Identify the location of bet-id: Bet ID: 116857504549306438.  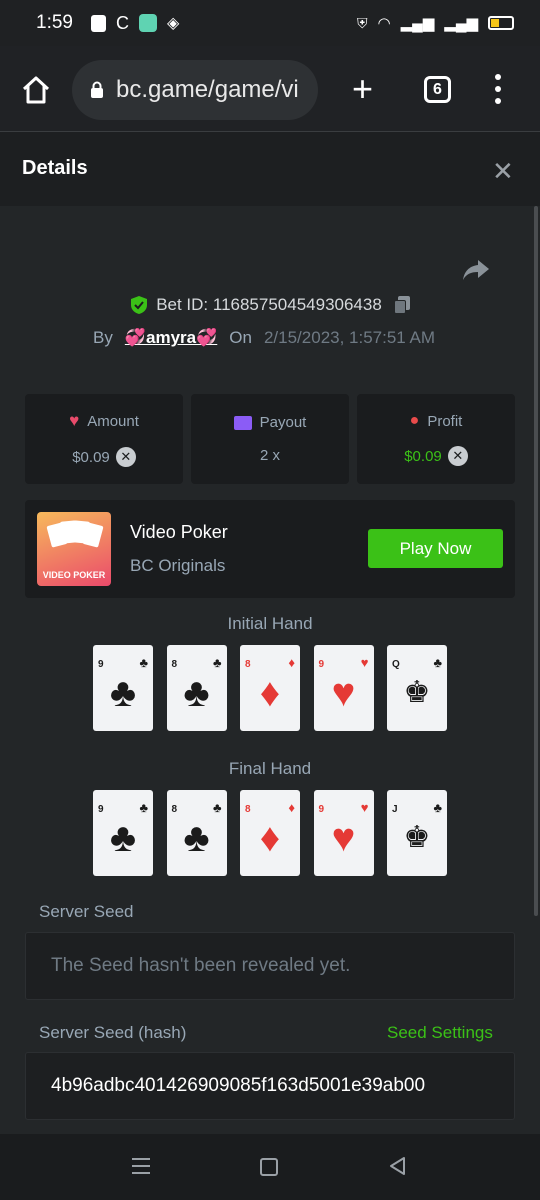
(269, 304).